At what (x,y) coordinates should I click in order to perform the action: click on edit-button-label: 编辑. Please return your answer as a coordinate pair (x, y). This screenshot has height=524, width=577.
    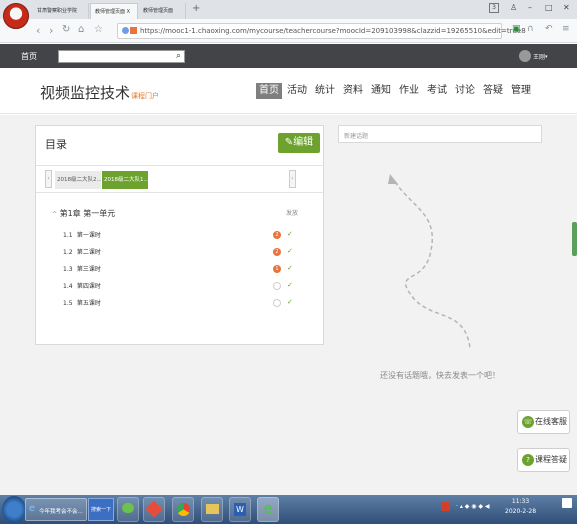
    Looking at the image, I should click on (303, 142).